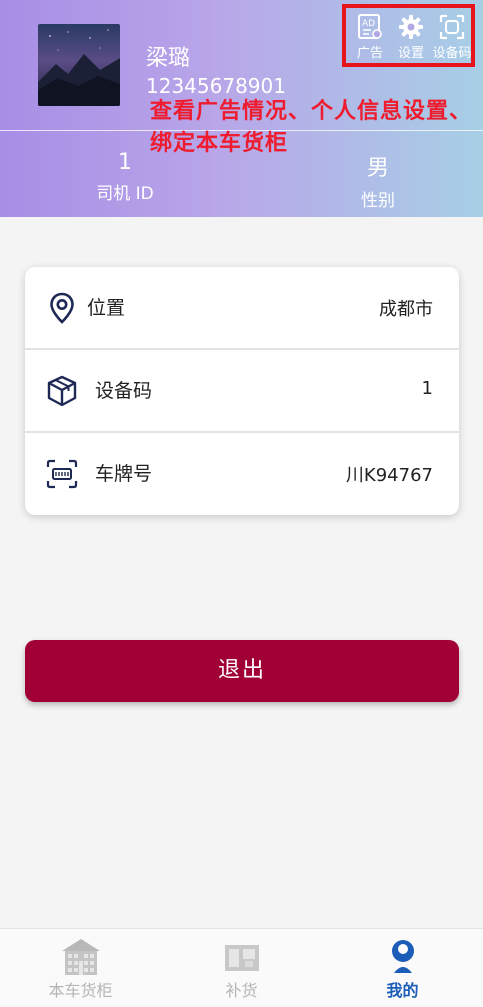 This screenshot has width=483, height=1007. What do you see at coordinates (168, 58) in the screenshot?
I see `user-name: 梁璐` at bounding box center [168, 58].